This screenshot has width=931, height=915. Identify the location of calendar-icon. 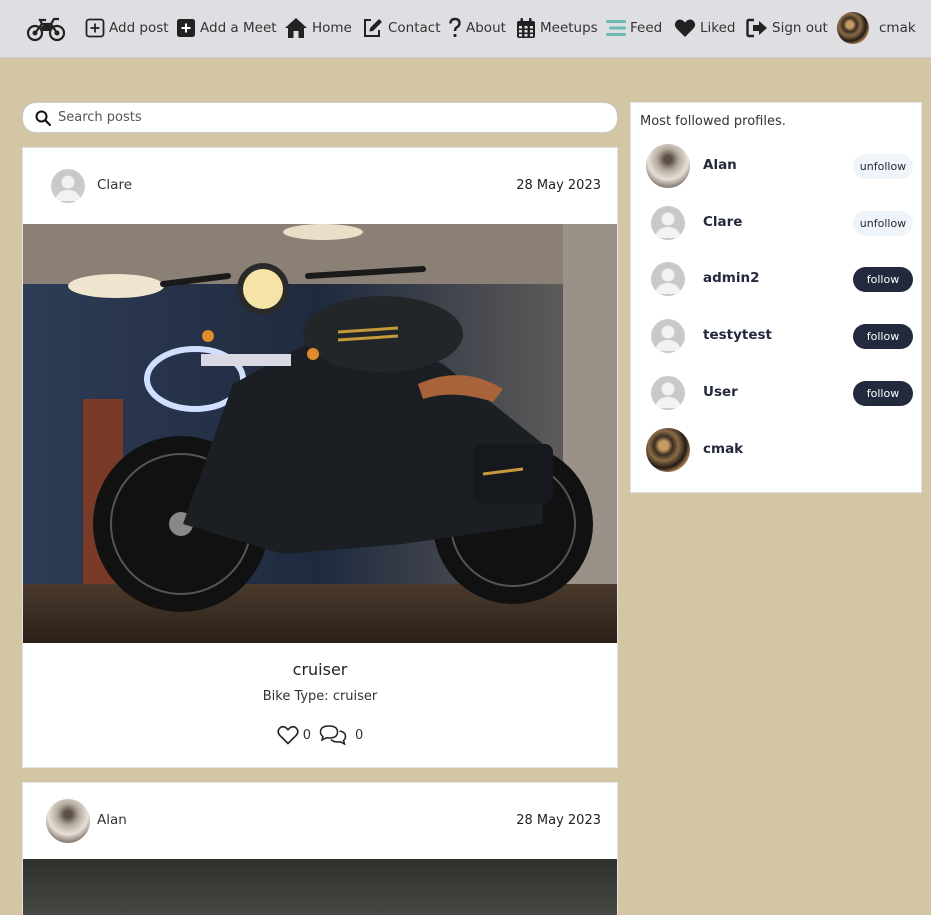
(526, 28).